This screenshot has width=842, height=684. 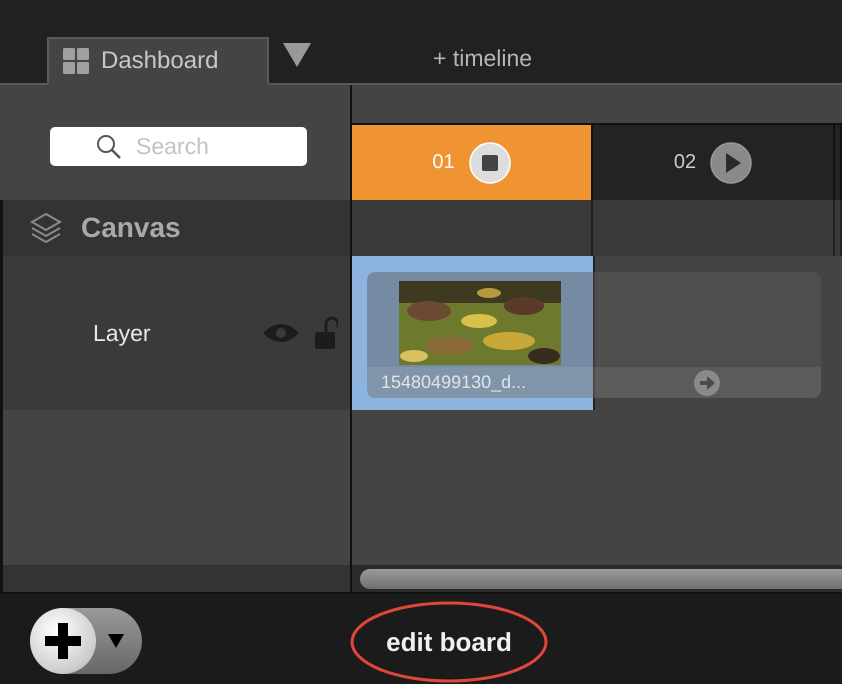 What do you see at coordinates (178, 146) in the screenshot?
I see `search-field: Search` at bounding box center [178, 146].